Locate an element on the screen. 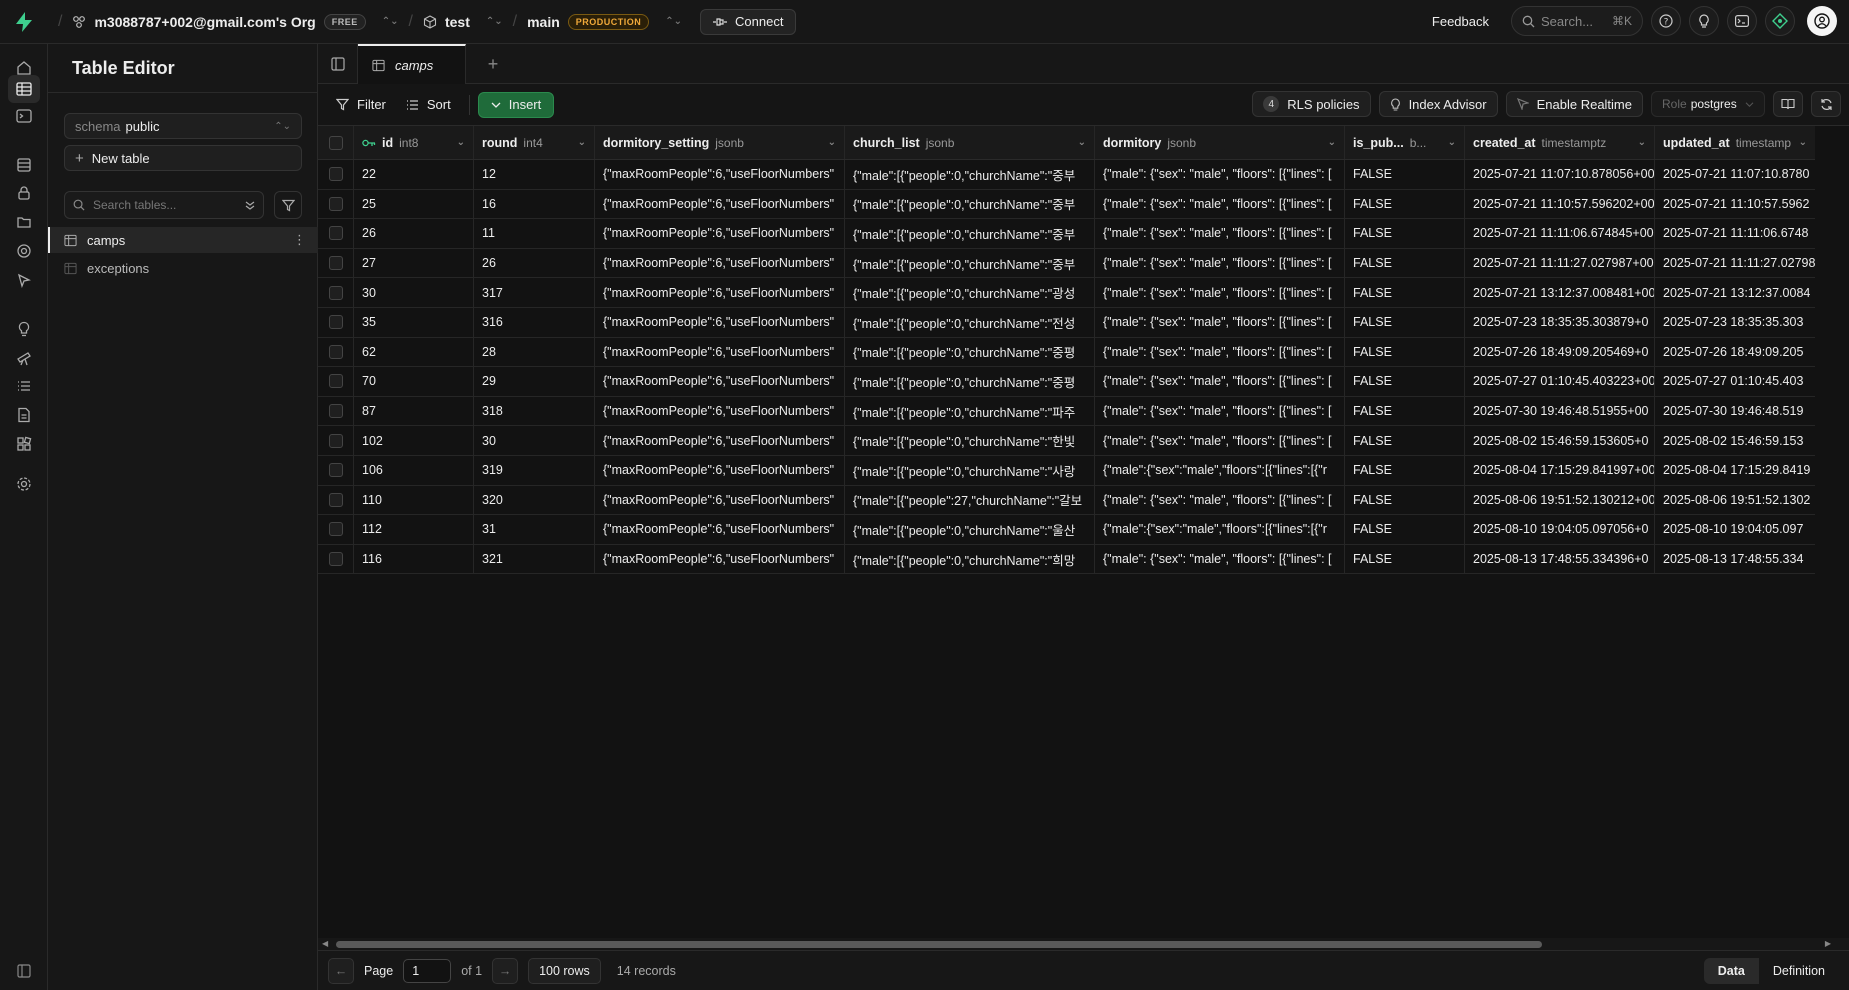 This screenshot has height=990, width=1849. insert-button: Insert is located at coordinates (516, 104).